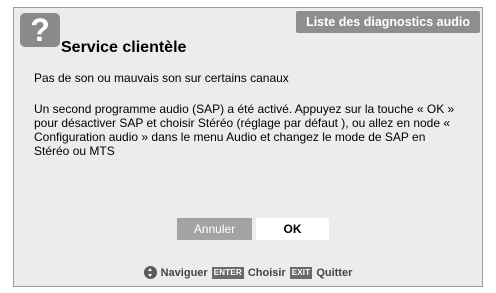 The width and height of the screenshot is (496, 293). Describe the element at coordinates (227, 272) in the screenshot. I see `enter-key-icon: ENTER` at that location.